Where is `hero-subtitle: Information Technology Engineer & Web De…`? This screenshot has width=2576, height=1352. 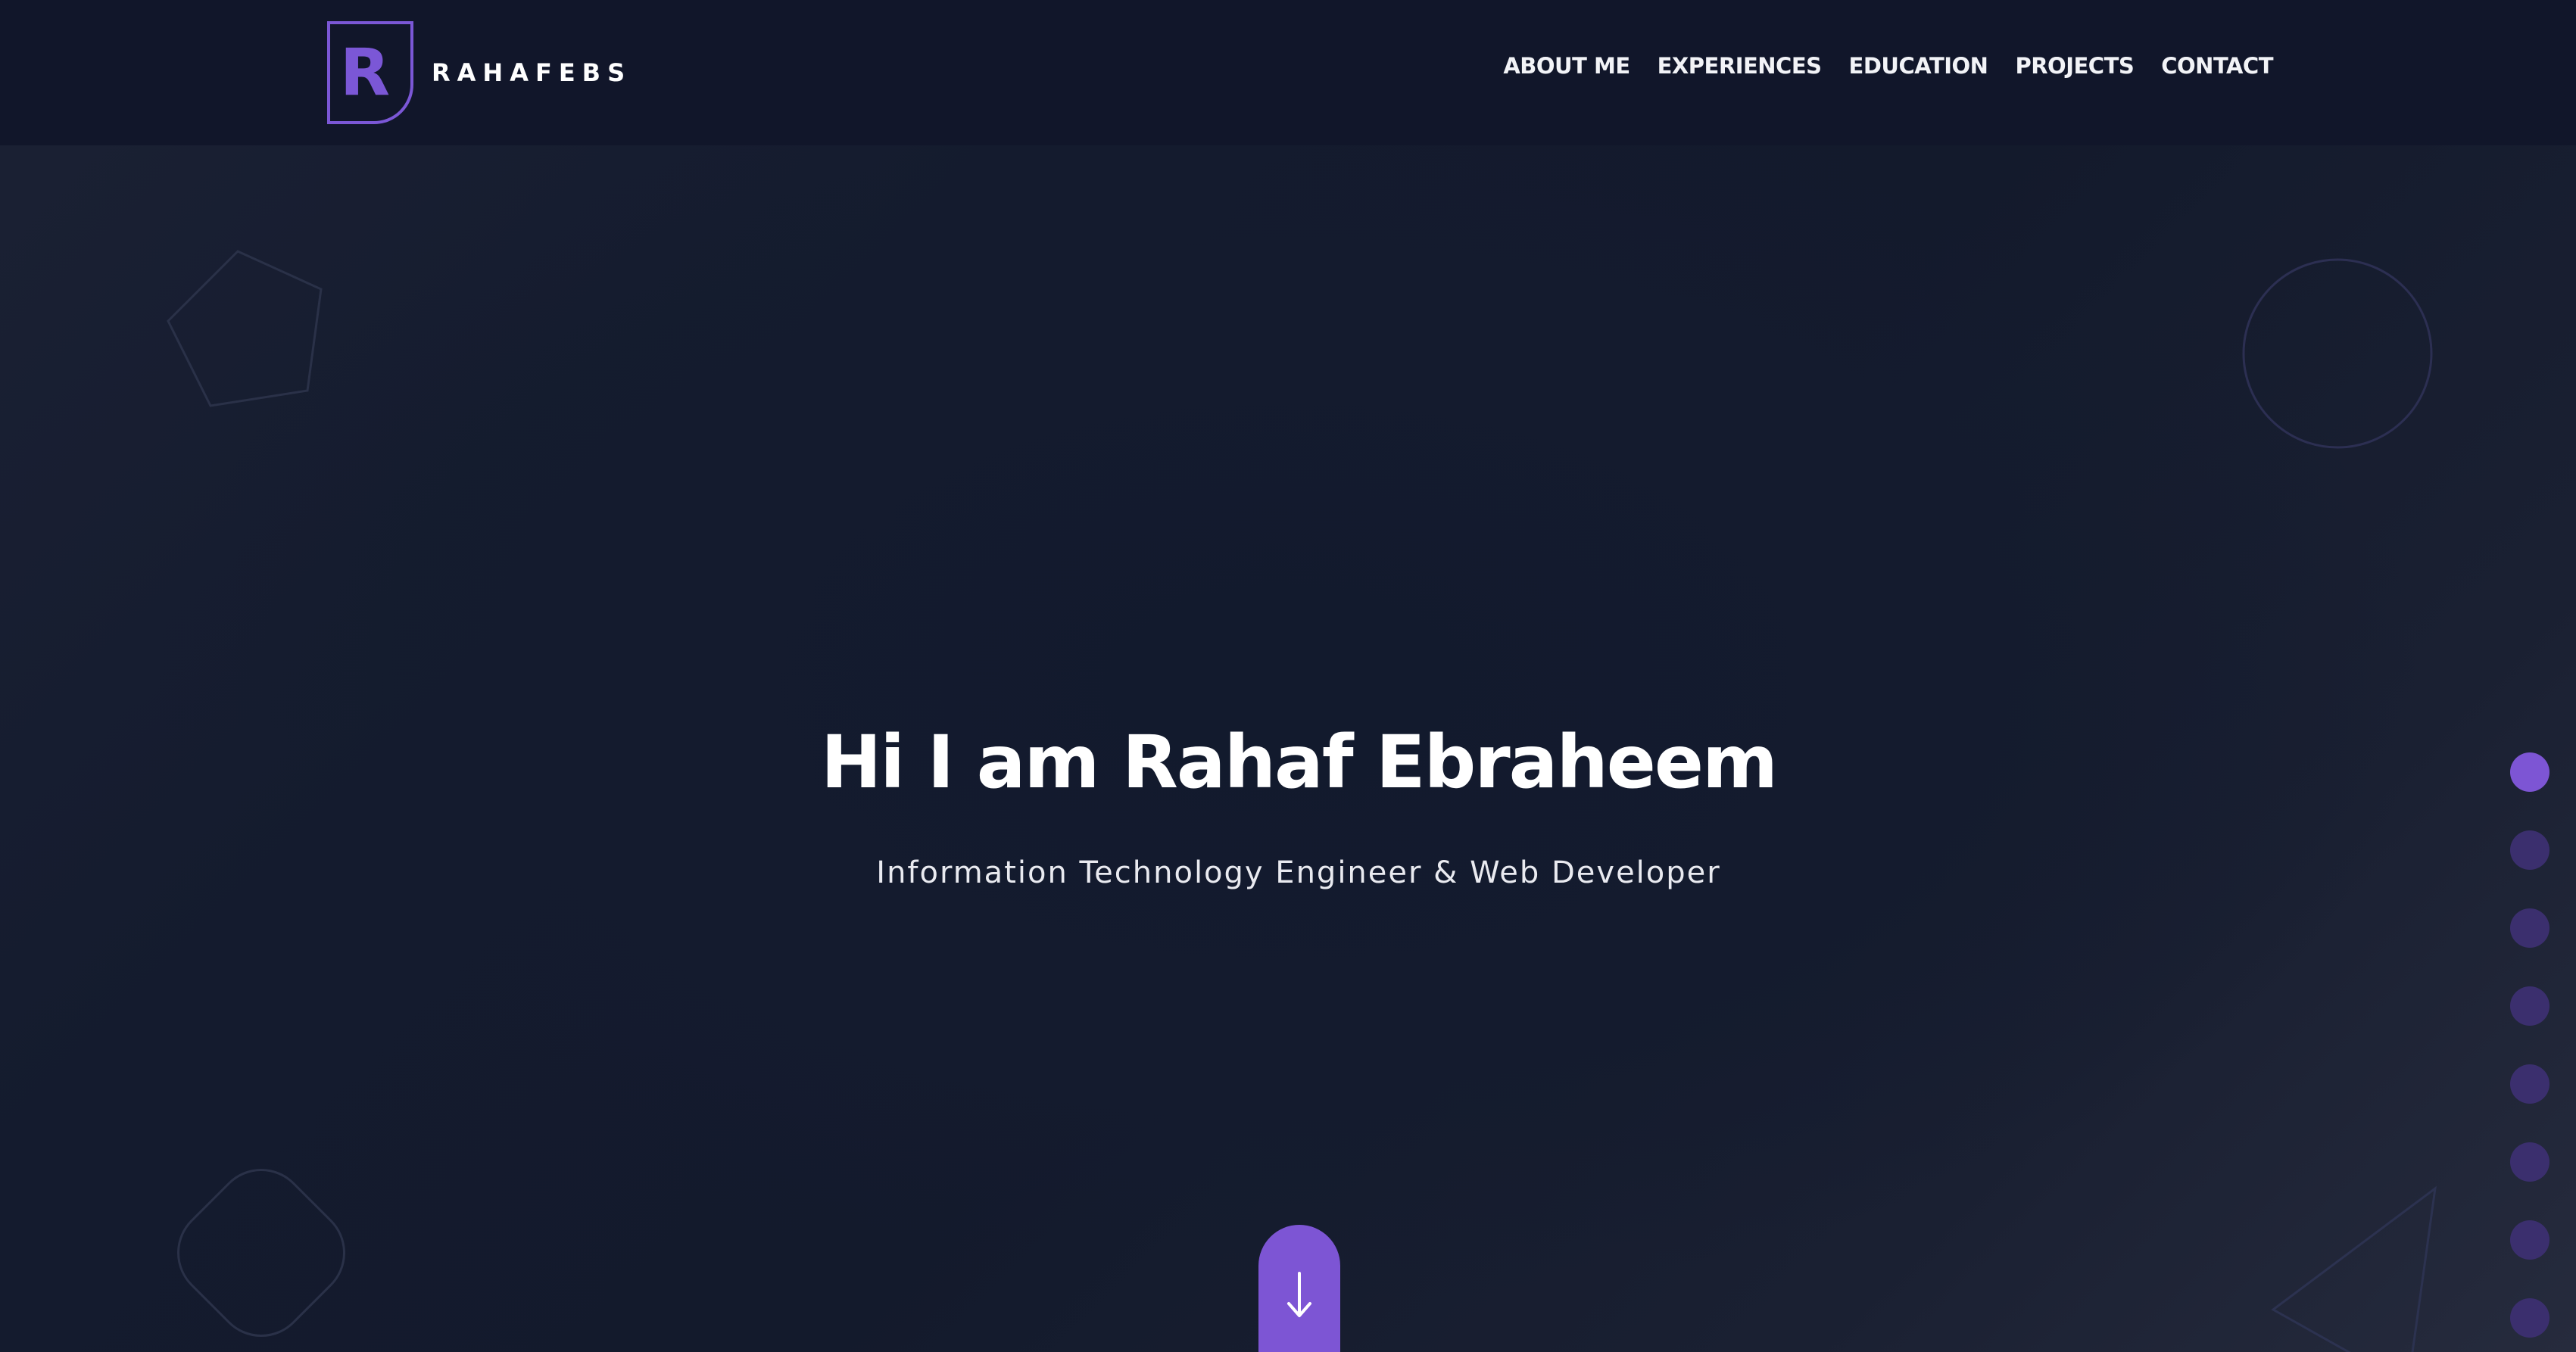 hero-subtitle: Information Technology Engineer & Web De… is located at coordinates (1298, 872).